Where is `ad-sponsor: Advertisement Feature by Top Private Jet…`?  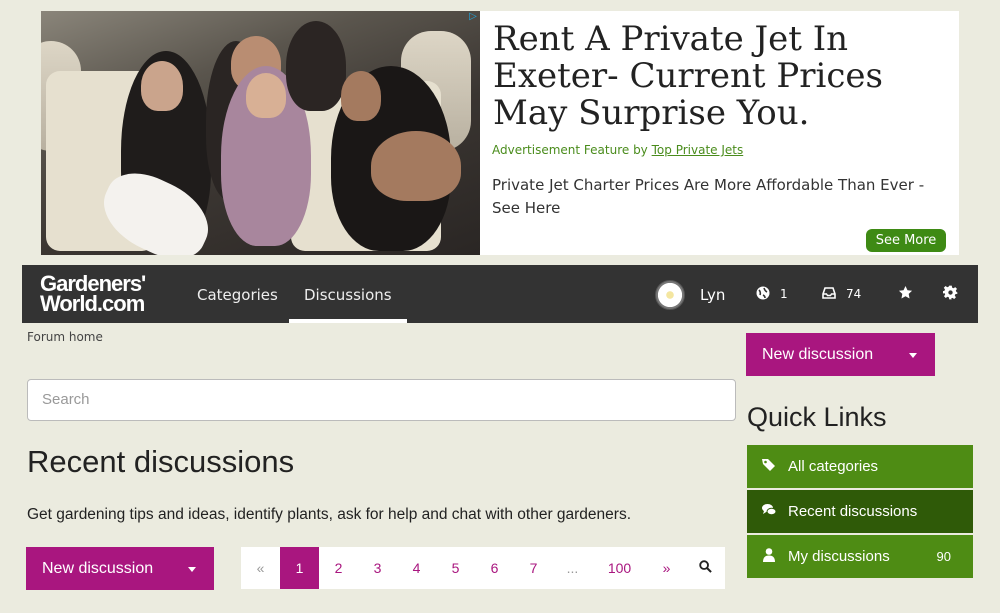 ad-sponsor: Advertisement Feature by Top Private Jet… is located at coordinates (617, 150).